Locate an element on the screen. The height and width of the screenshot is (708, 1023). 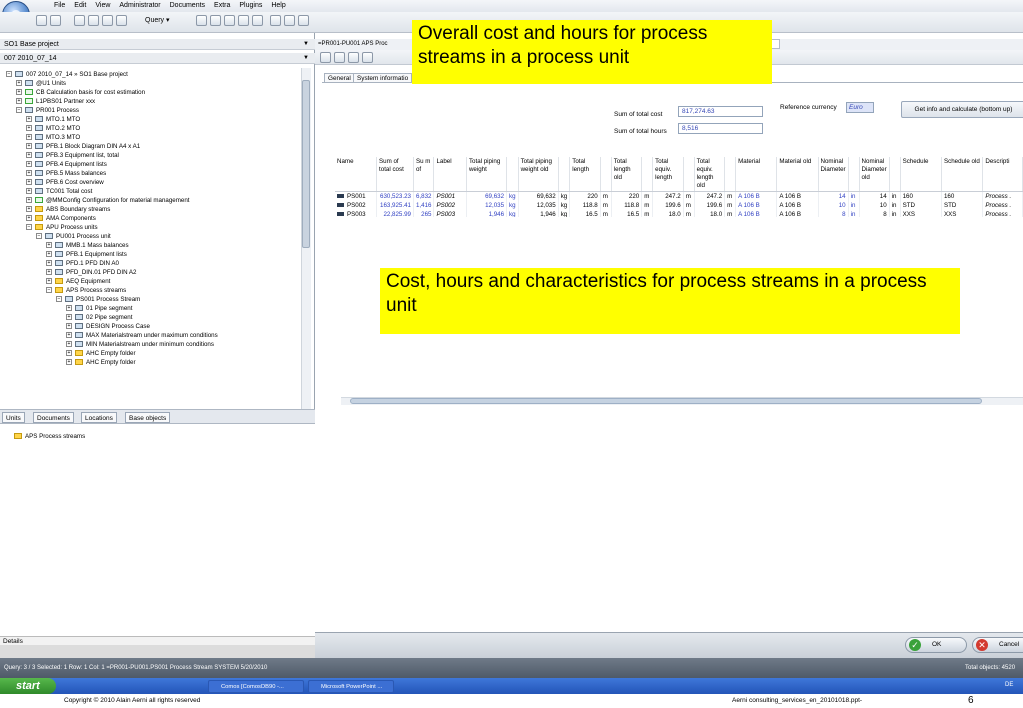
cell-nd: 14 is located at coordinates (833, 196).